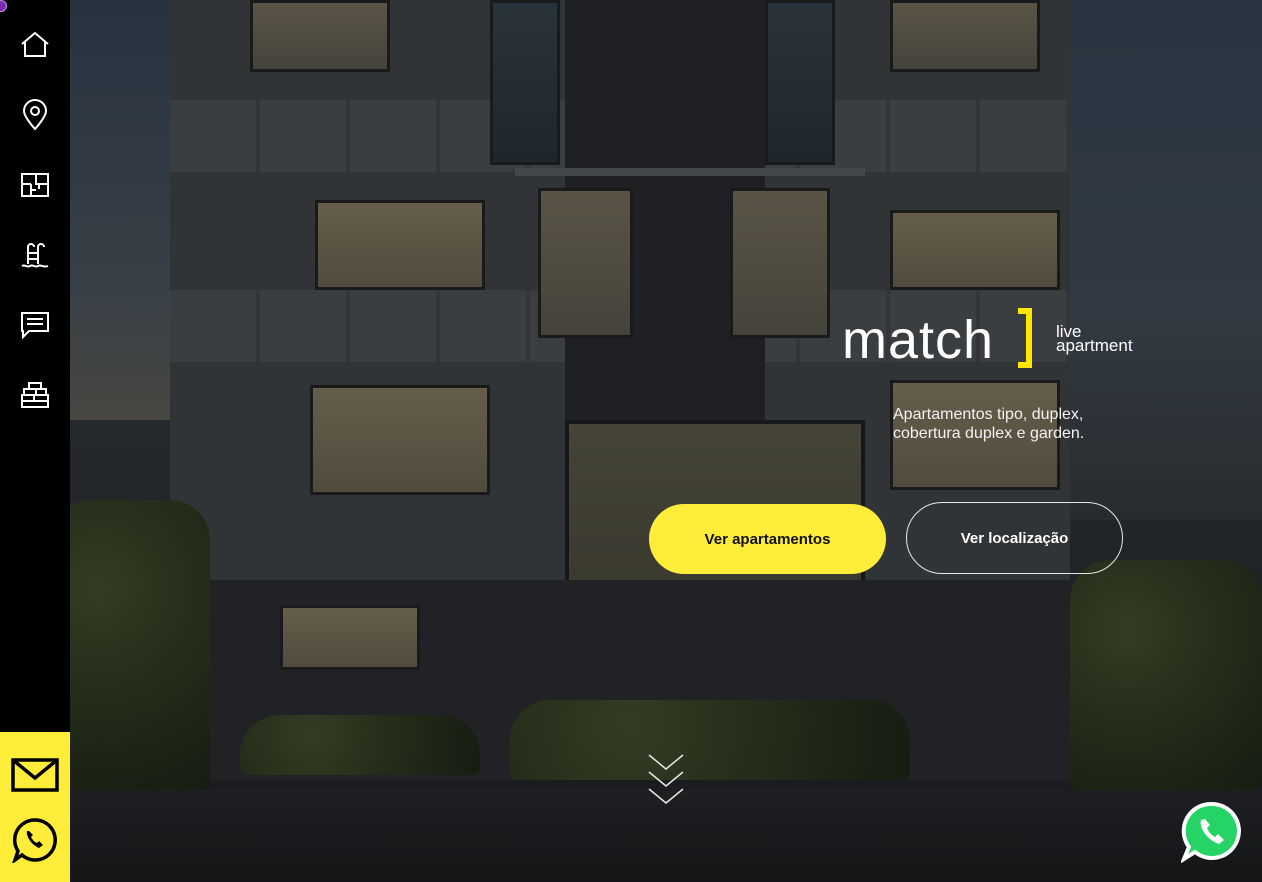 This screenshot has width=1262, height=882. I want to click on bricks-icon, so click(35, 395).